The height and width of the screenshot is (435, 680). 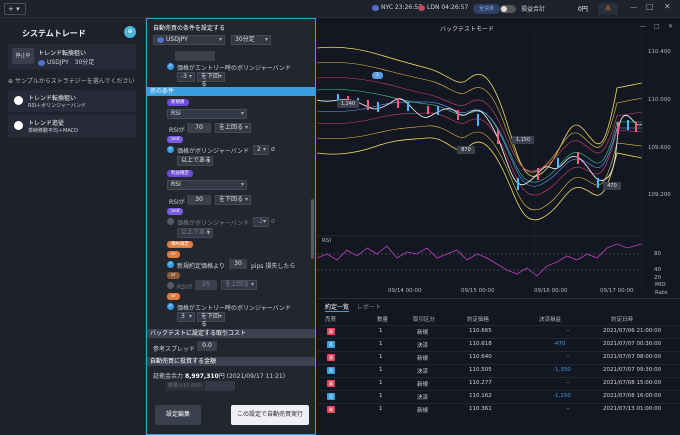 I want to click on trade-marker: 1, so click(x=377, y=75).